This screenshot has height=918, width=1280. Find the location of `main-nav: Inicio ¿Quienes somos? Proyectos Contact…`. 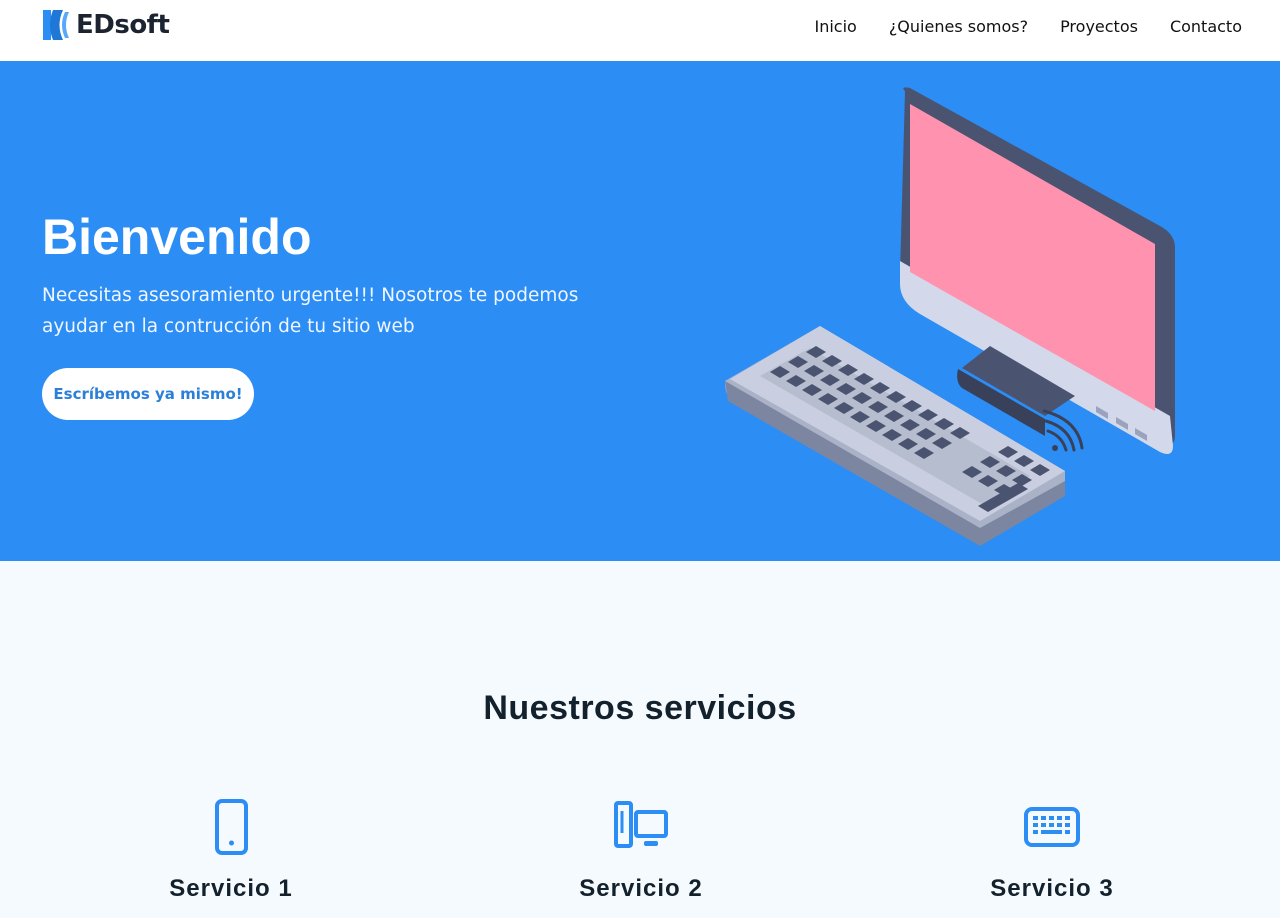

main-nav: Inicio ¿Quienes somos? Proyectos Contact… is located at coordinates (1028, 27).